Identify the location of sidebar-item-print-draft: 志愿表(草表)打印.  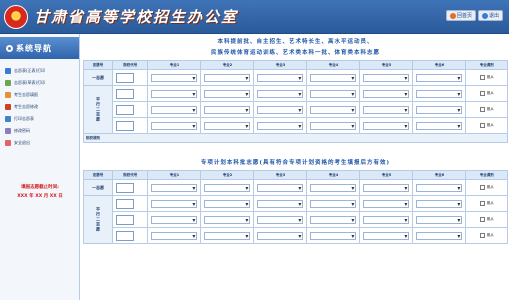
(39, 83).